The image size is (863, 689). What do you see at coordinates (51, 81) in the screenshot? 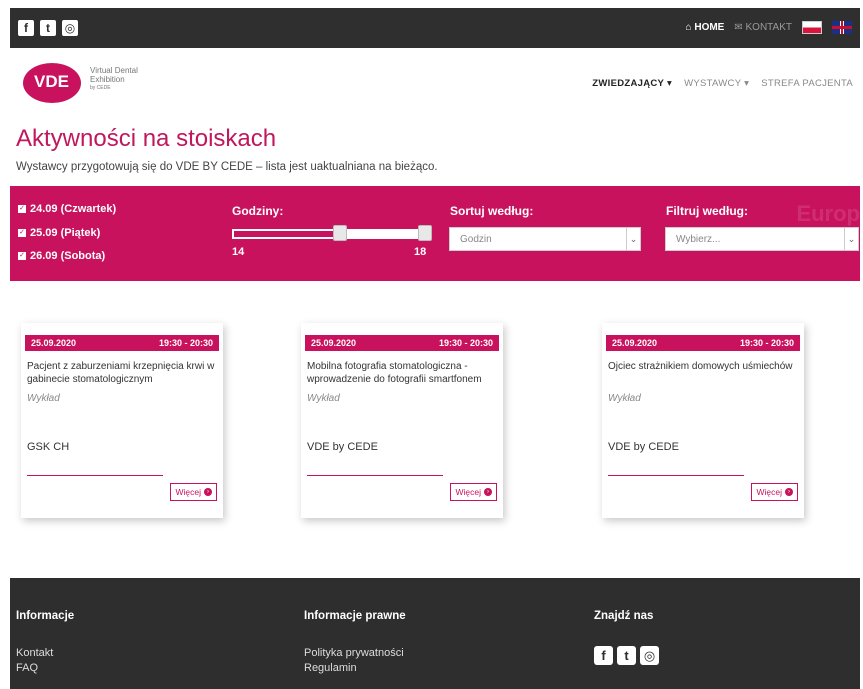
I see `logo-mark: VDE` at bounding box center [51, 81].